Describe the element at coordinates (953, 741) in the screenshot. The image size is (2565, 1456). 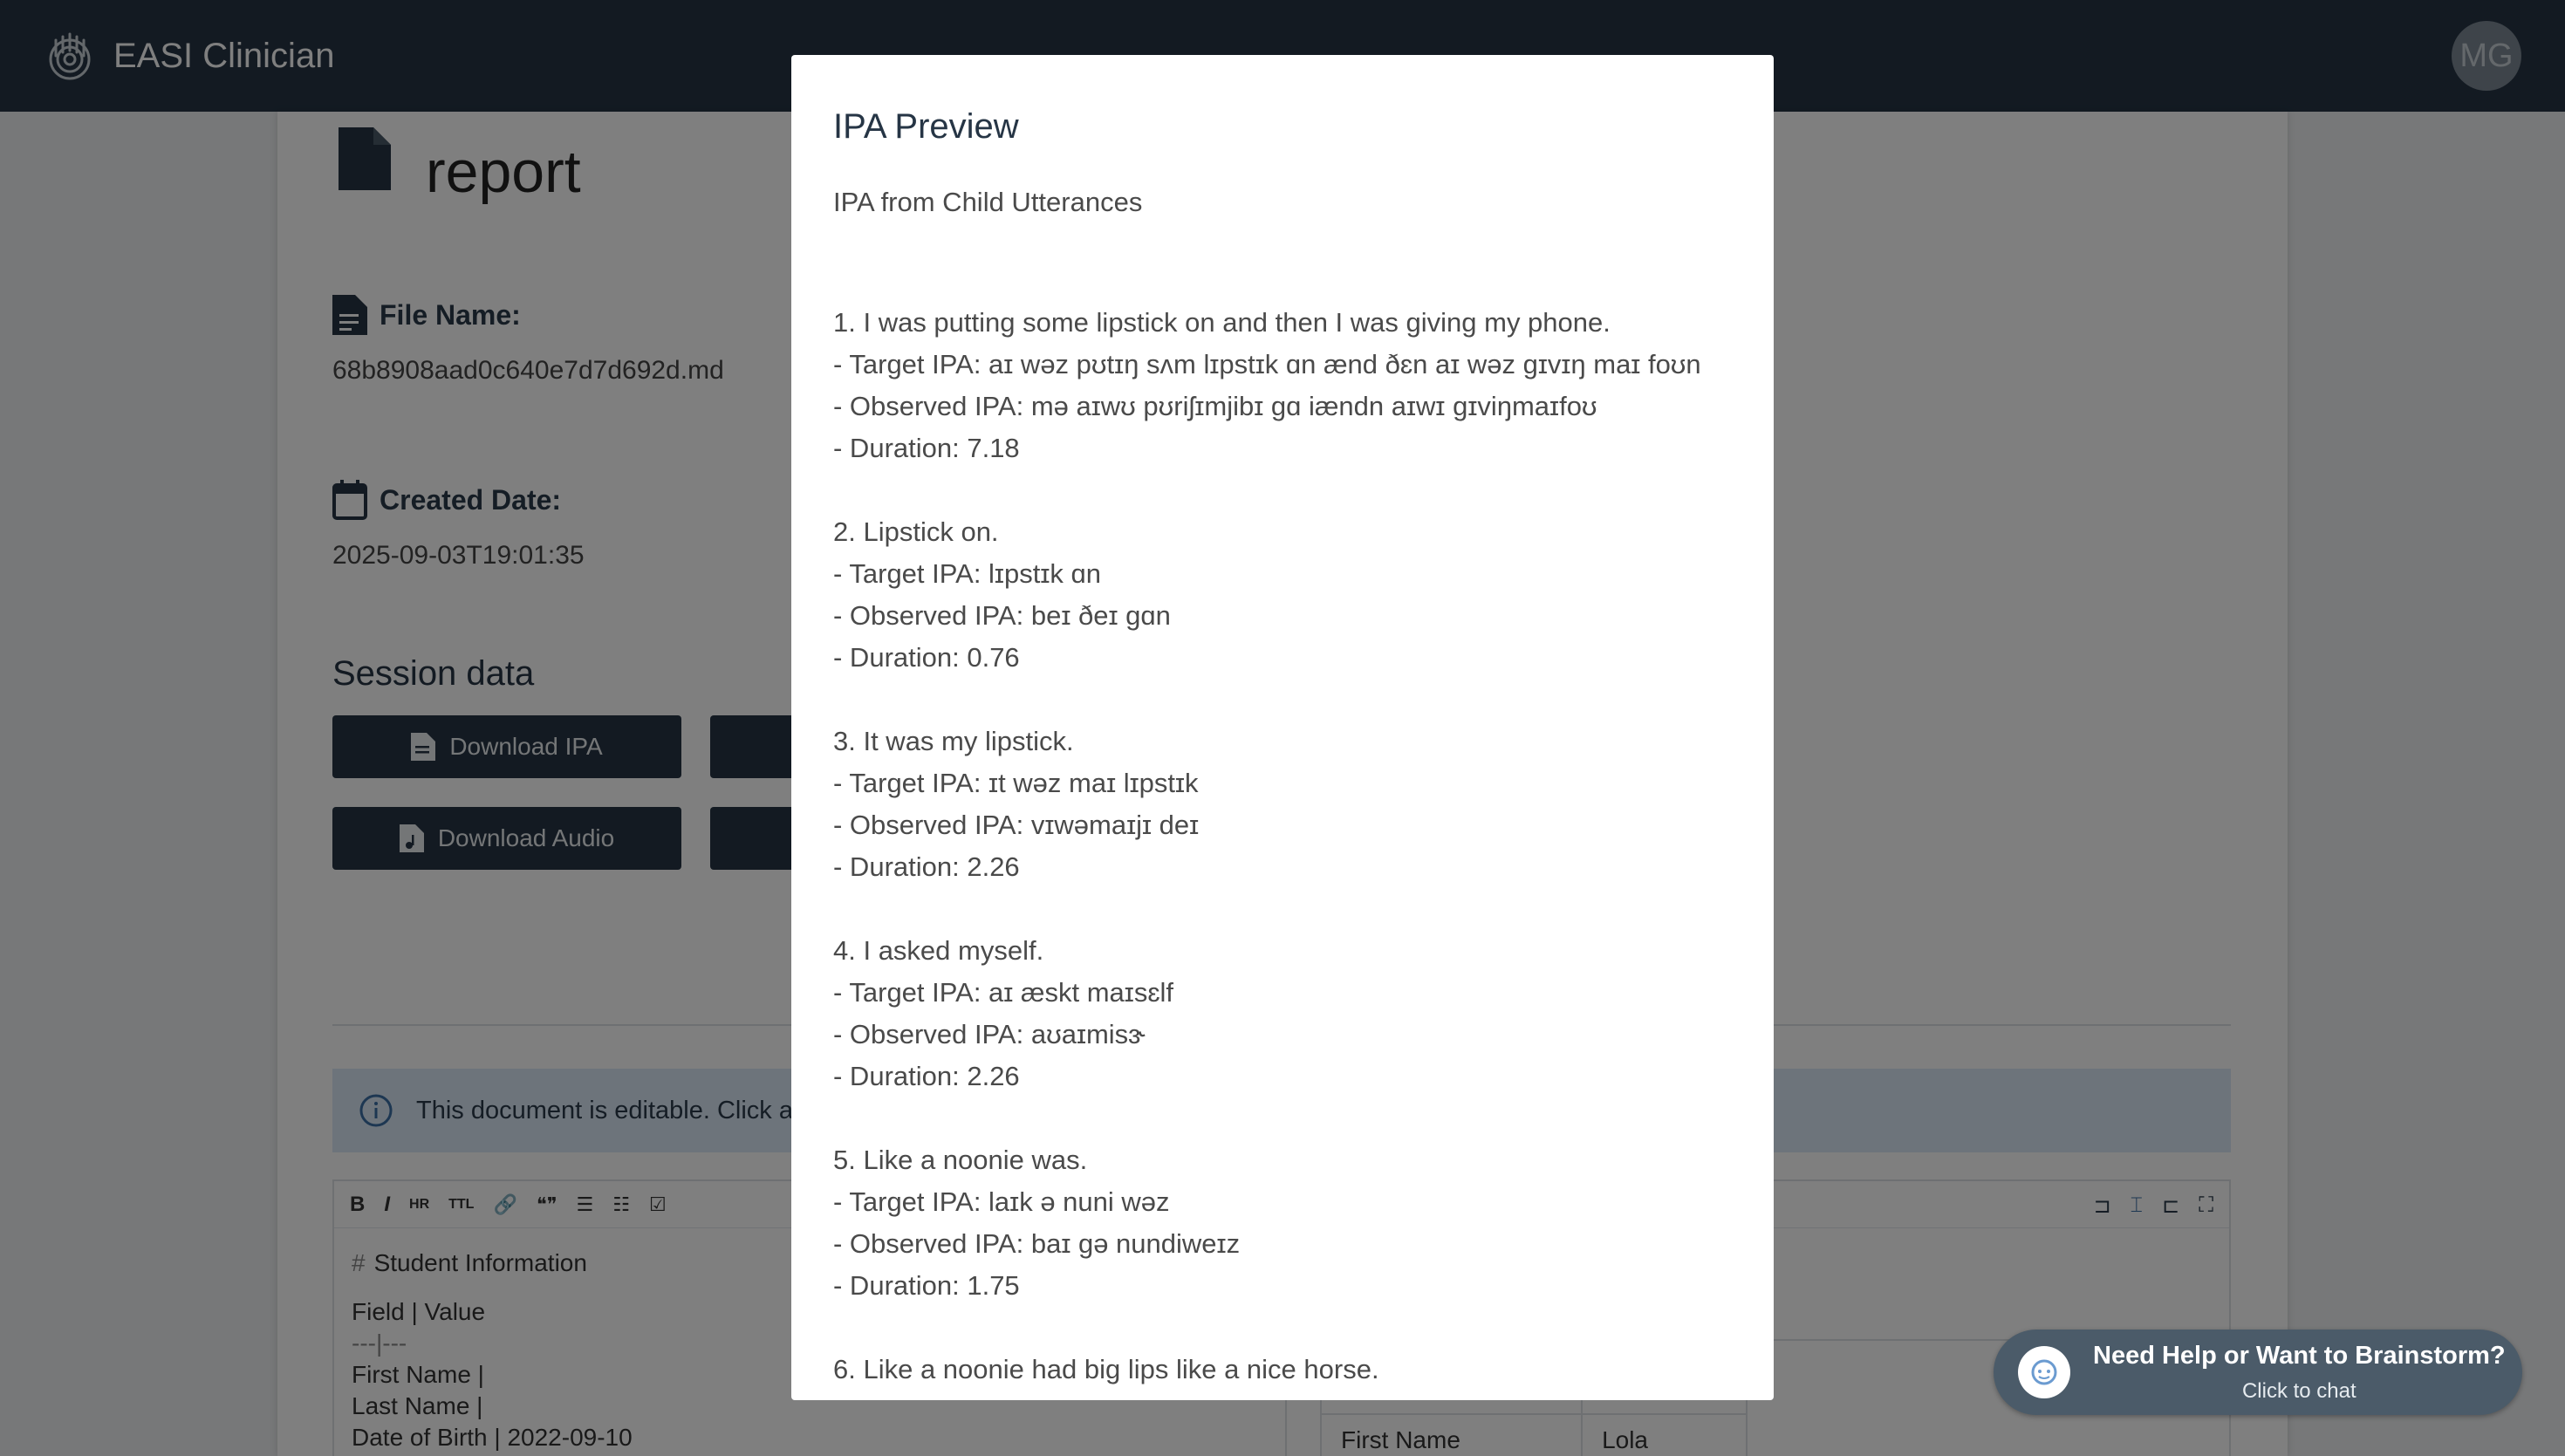
I see `utterance-text: 3. It was my lipstick.` at that location.